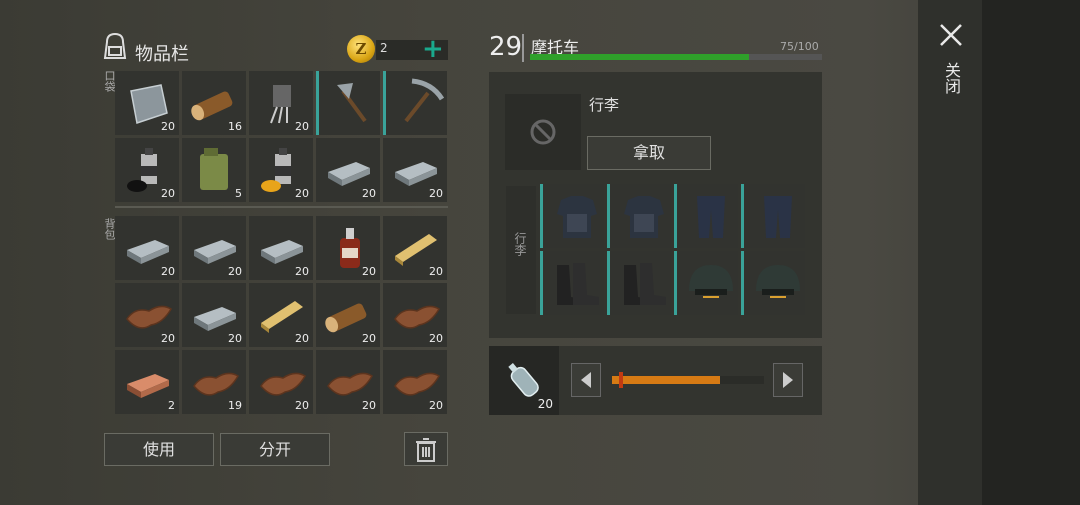 The width and height of the screenshot is (1080, 505). I want to click on header-divider, so click(523, 48).